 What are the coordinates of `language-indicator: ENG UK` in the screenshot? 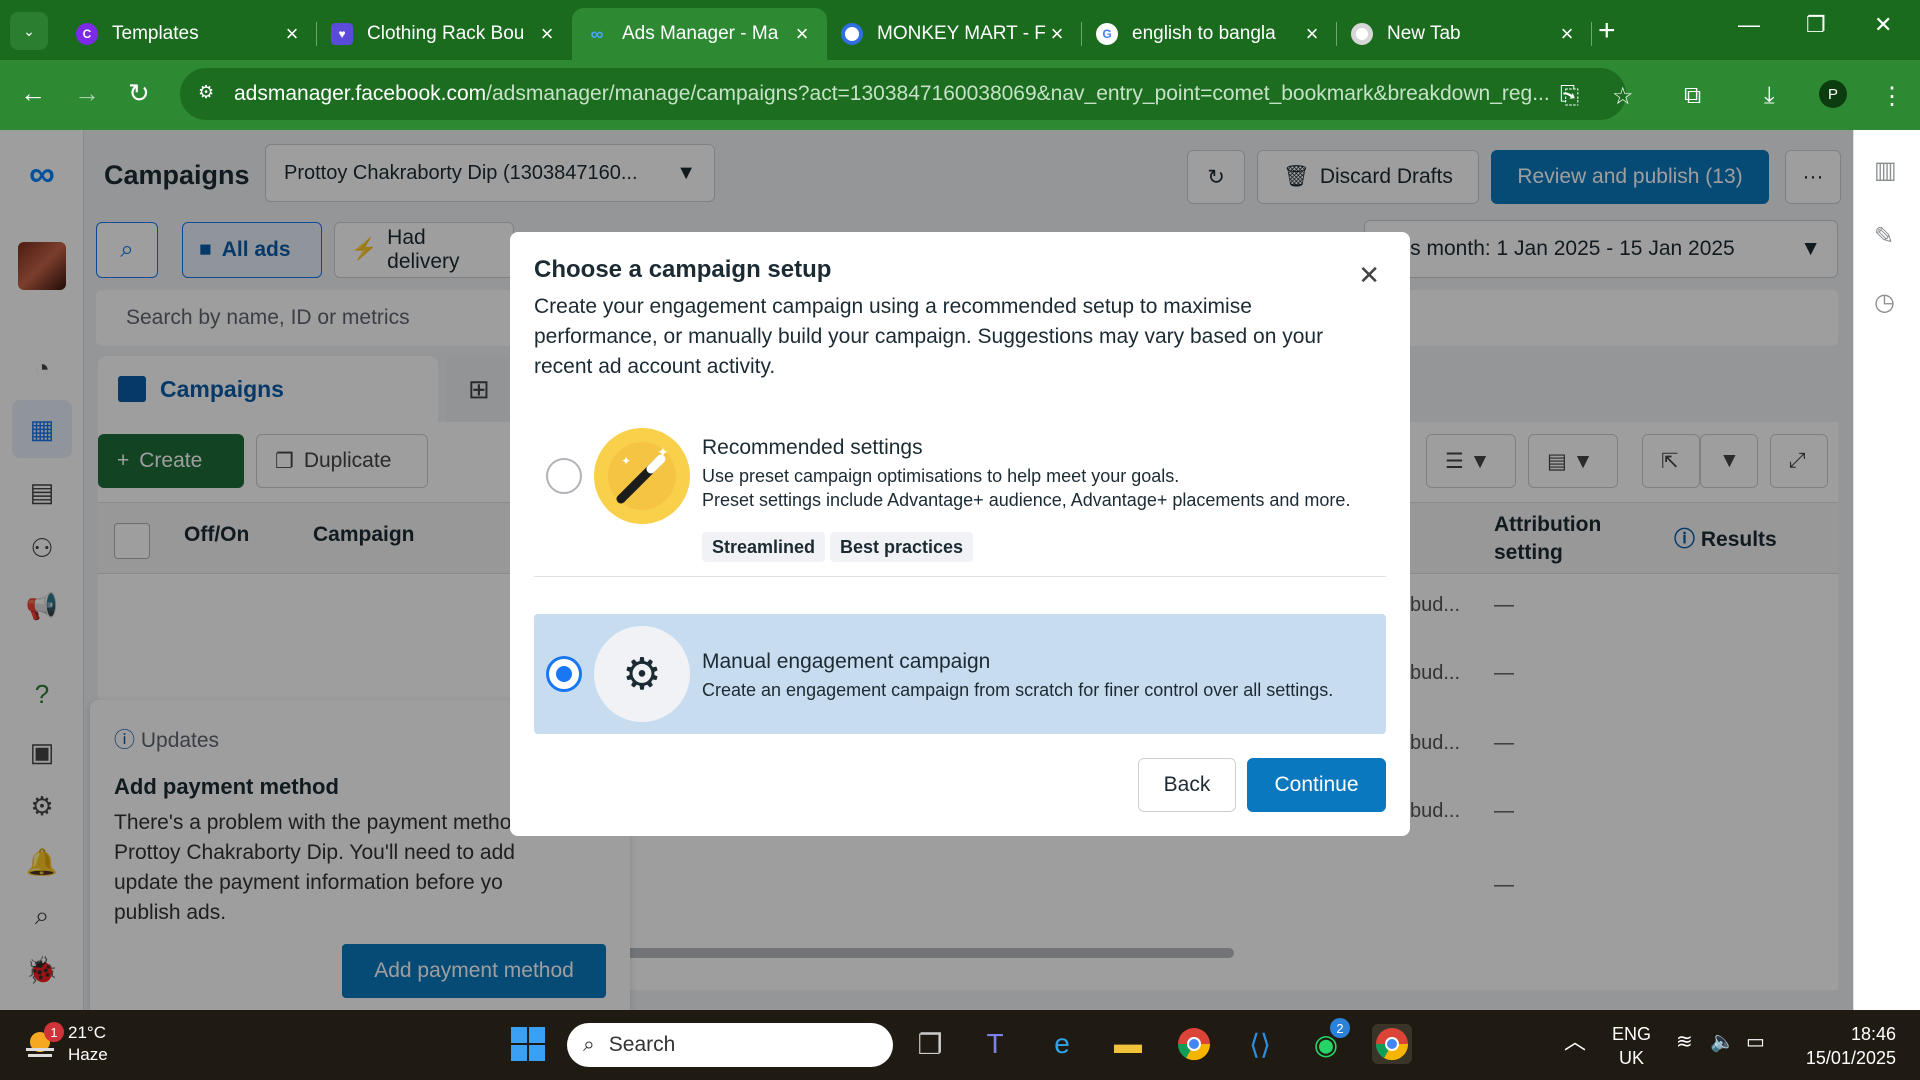 It's located at (1631, 1046).